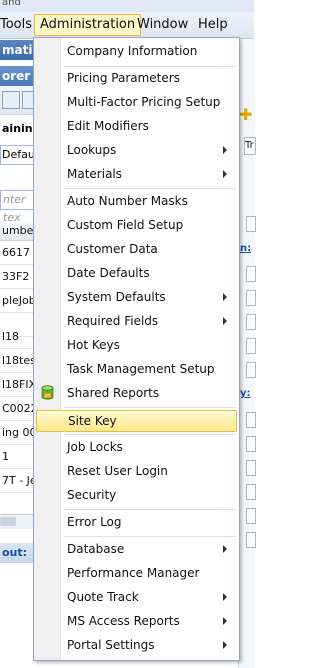  I want to click on menu-item-label: Performance Manager, so click(133, 573).